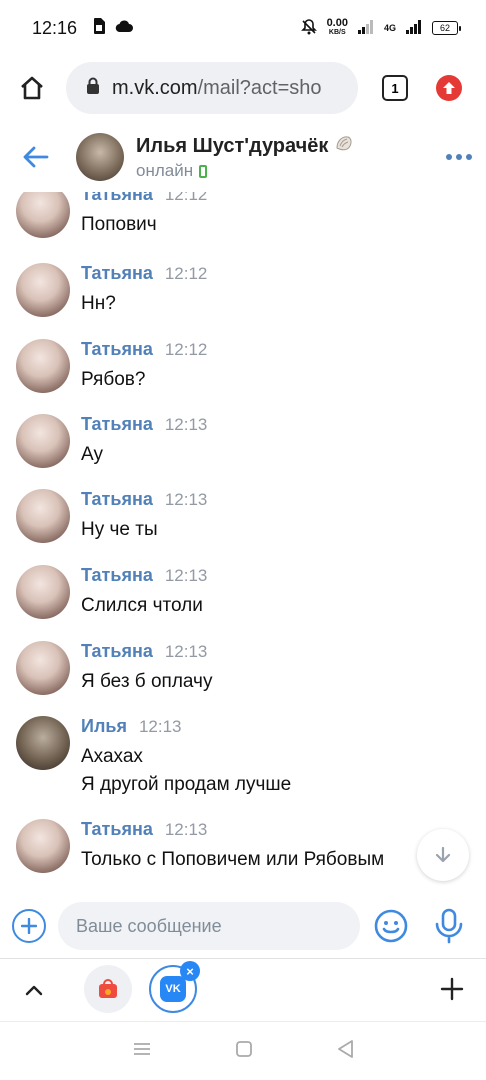 The image size is (486, 1080). I want to click on message-text: Я другой продам лучше, so click(186, 784).